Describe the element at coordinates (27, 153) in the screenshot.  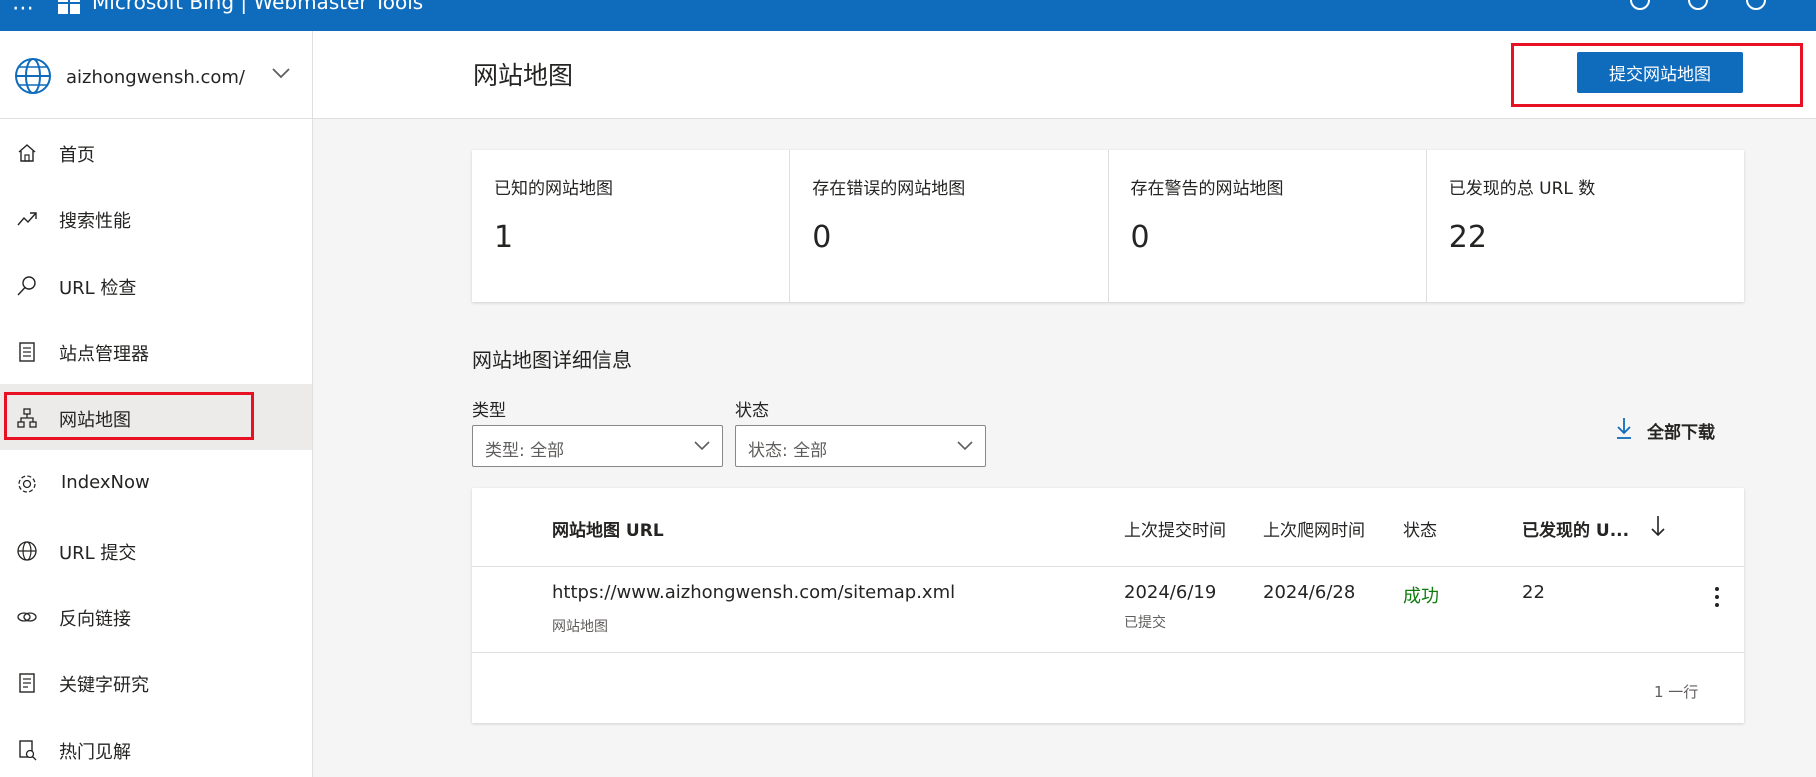
I see `home-icon` at that location.